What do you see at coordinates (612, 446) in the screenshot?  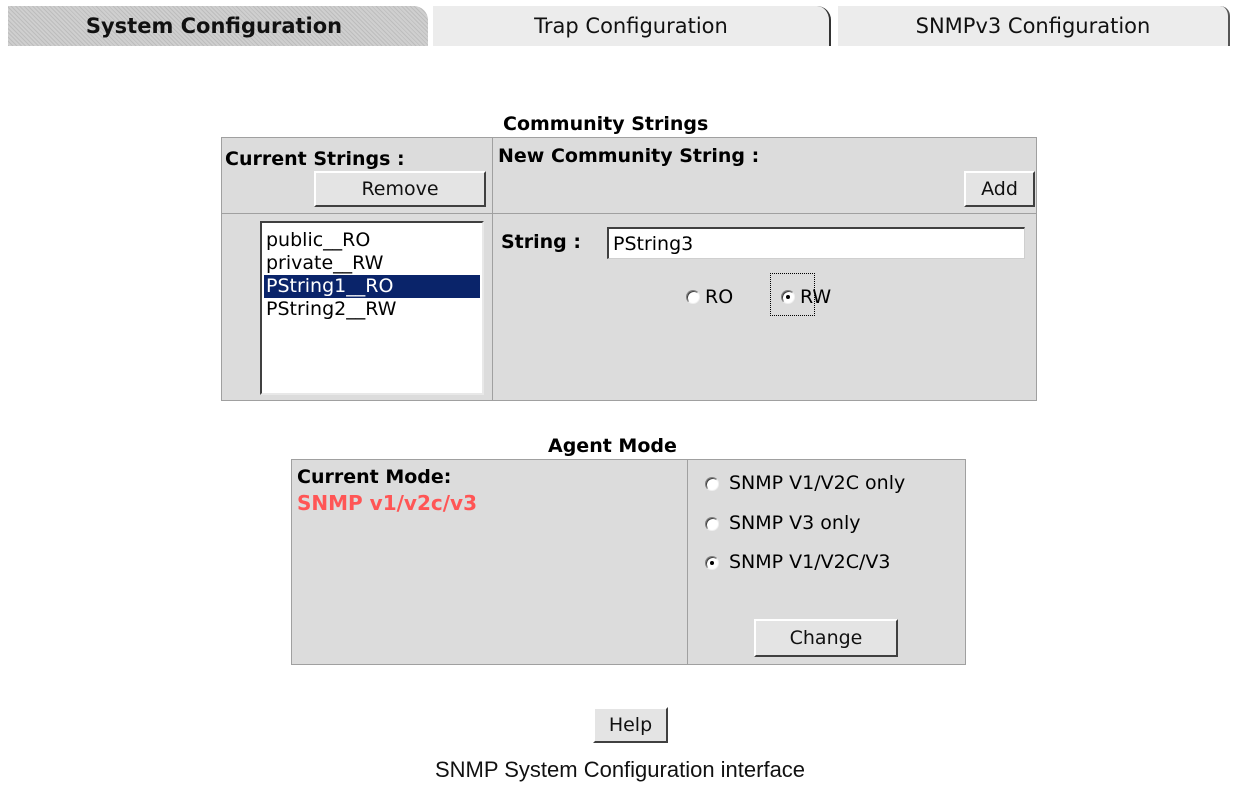 I see `agent-mode-title: Agent Mode` at bounding box center [612, 446].